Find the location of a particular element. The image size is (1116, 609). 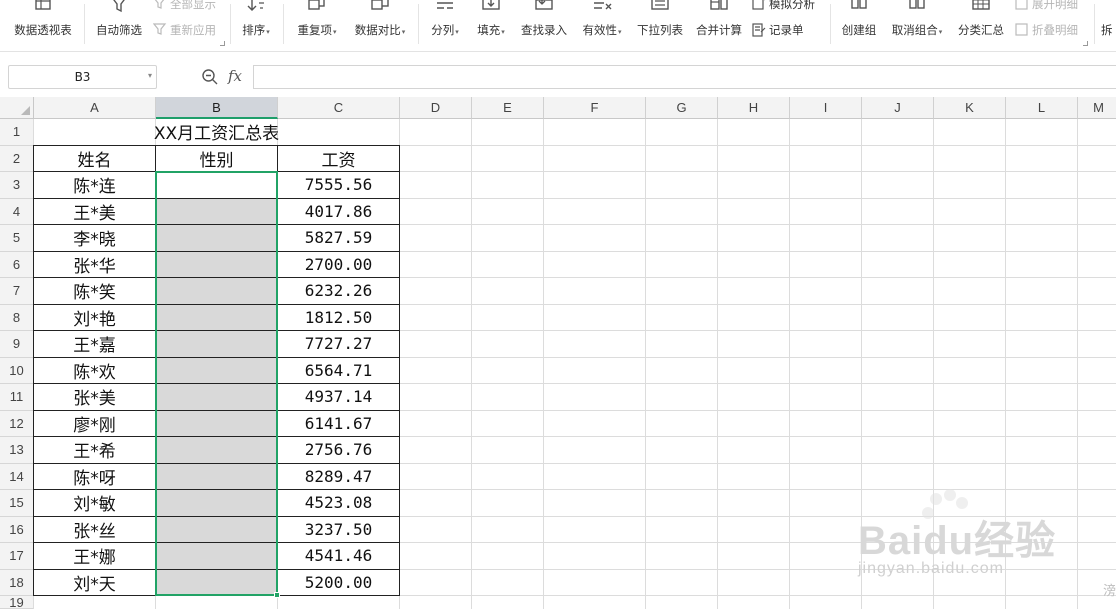

consolidate-button: 合并计算 is located at coordinates (719, 22).